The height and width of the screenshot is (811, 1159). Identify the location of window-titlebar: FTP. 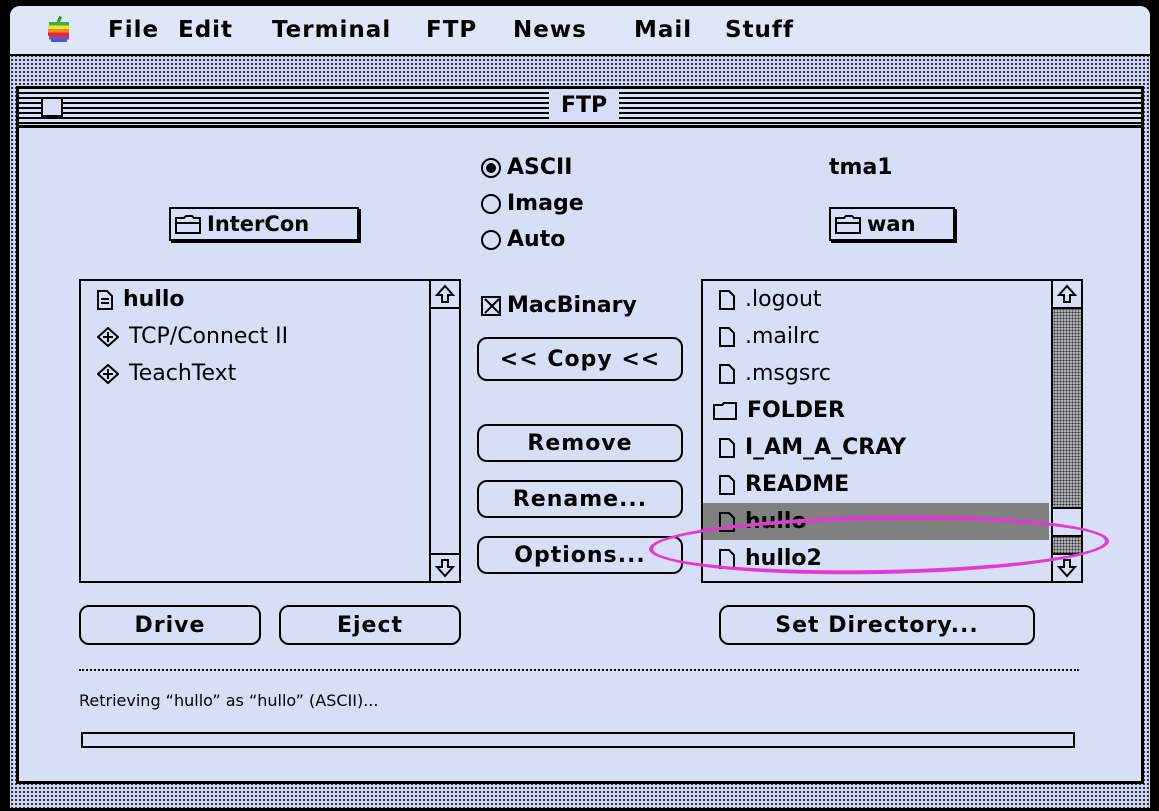
(580, 108).